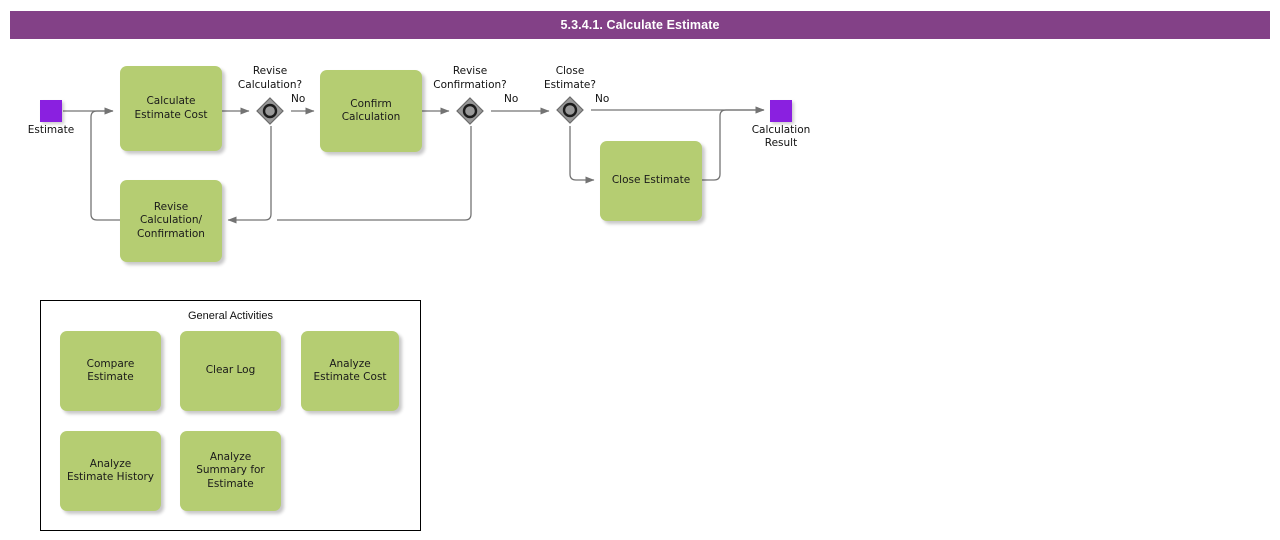  Describe the element at coordinates (781, 136) in the screenshot. I see `end-event-label: Calculation Result` at that location.